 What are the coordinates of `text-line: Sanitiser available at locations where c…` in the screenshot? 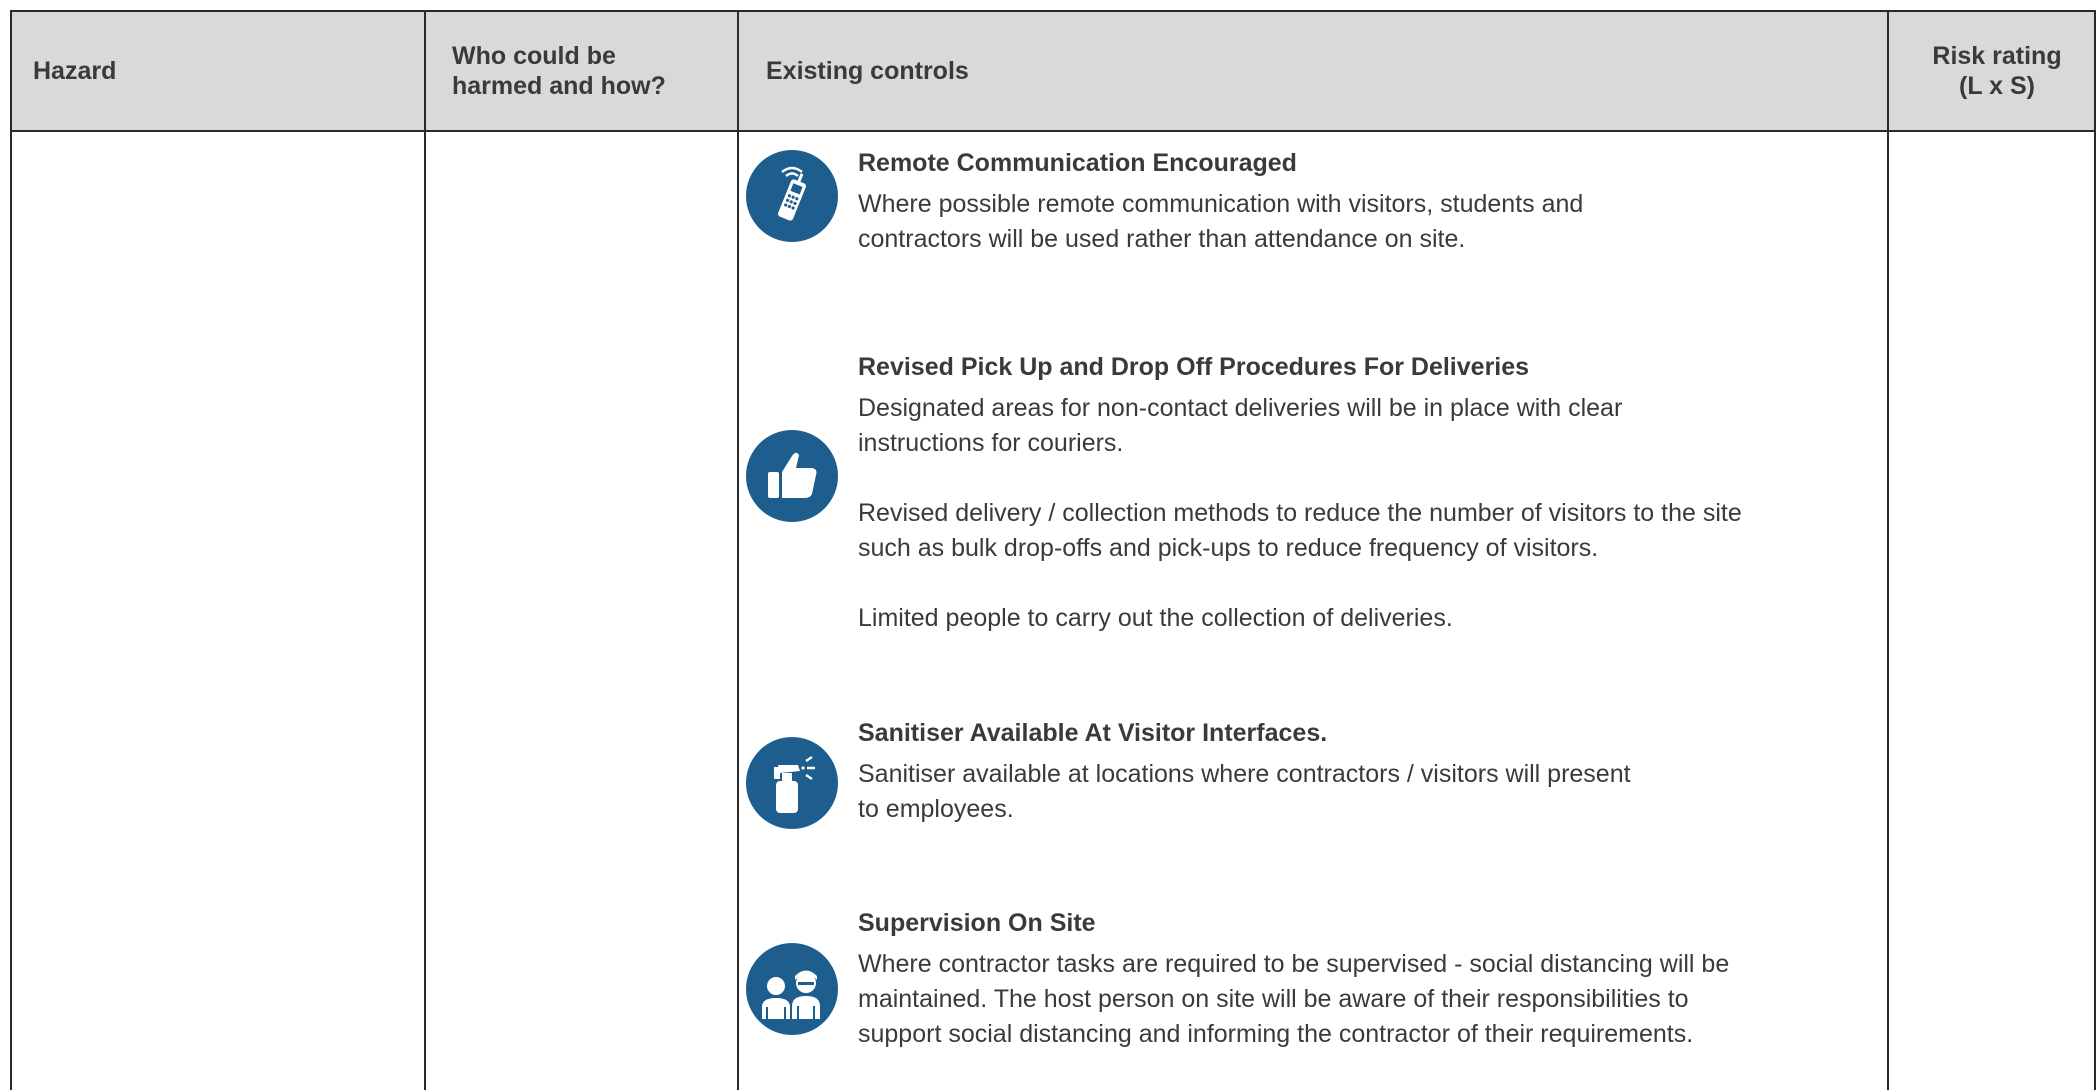 It's located at (1244, 774).